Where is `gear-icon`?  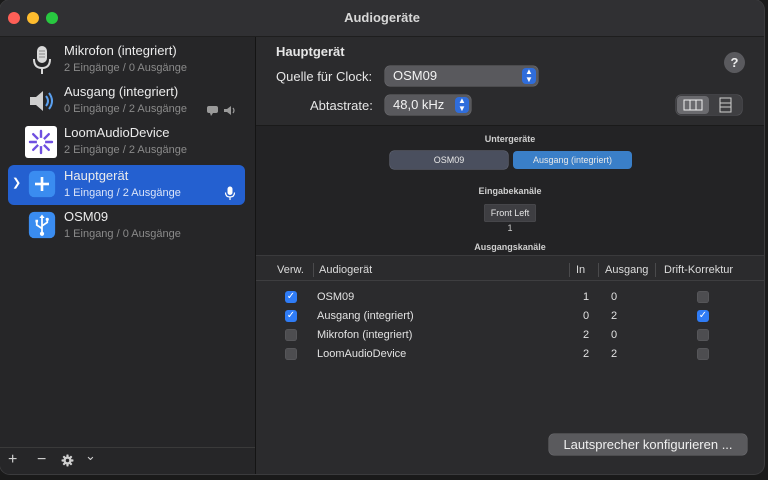
gear-icon is located at coordinates (67, 460).